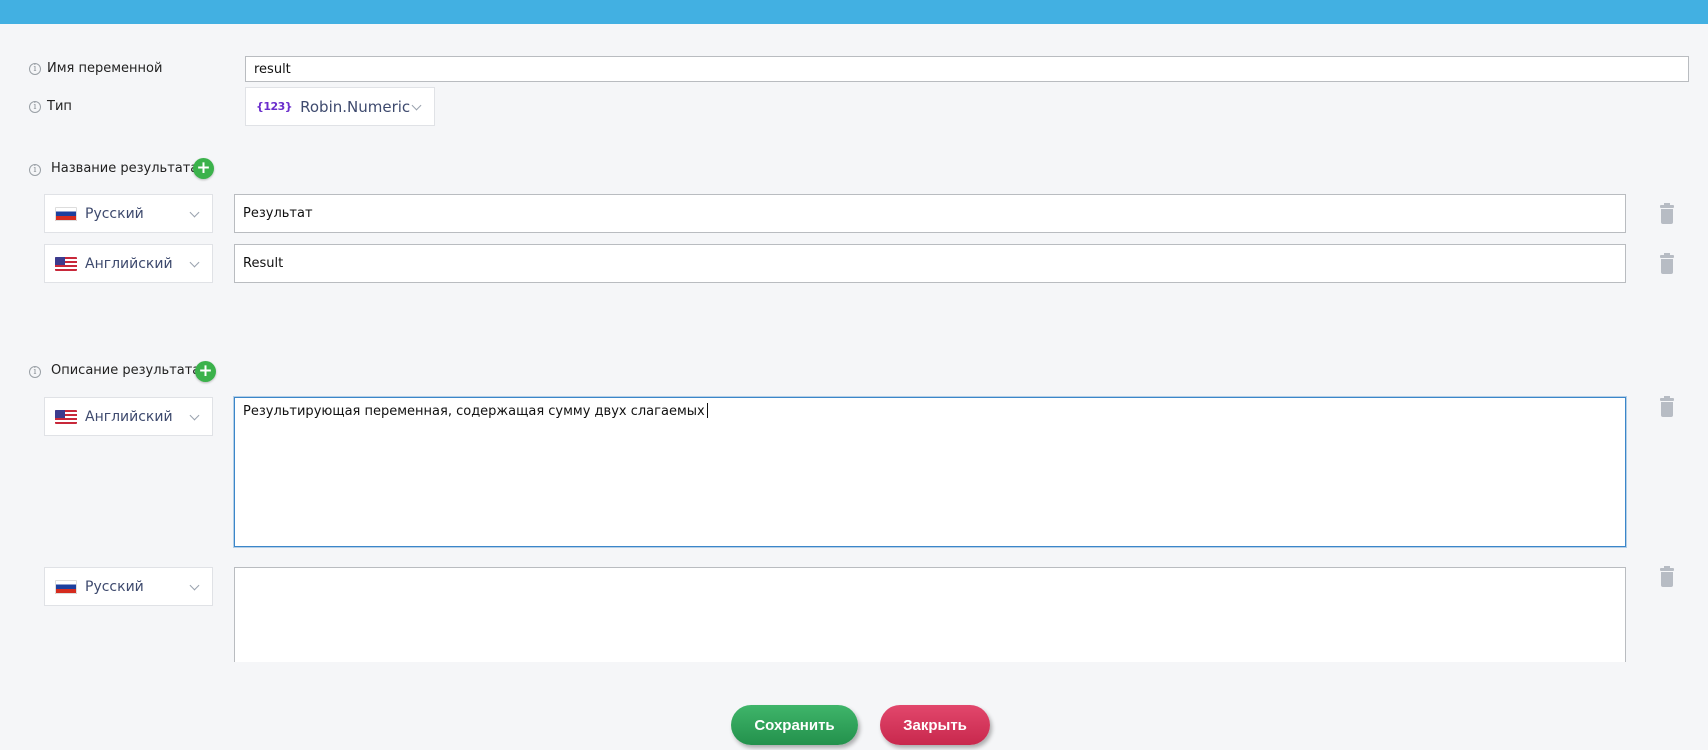 The width and height of the screenshot is (1708, 750). Describe the element at coordinates (105, 68) in the screenshot. I see `variable-name-label: Имя переменной` at that location.